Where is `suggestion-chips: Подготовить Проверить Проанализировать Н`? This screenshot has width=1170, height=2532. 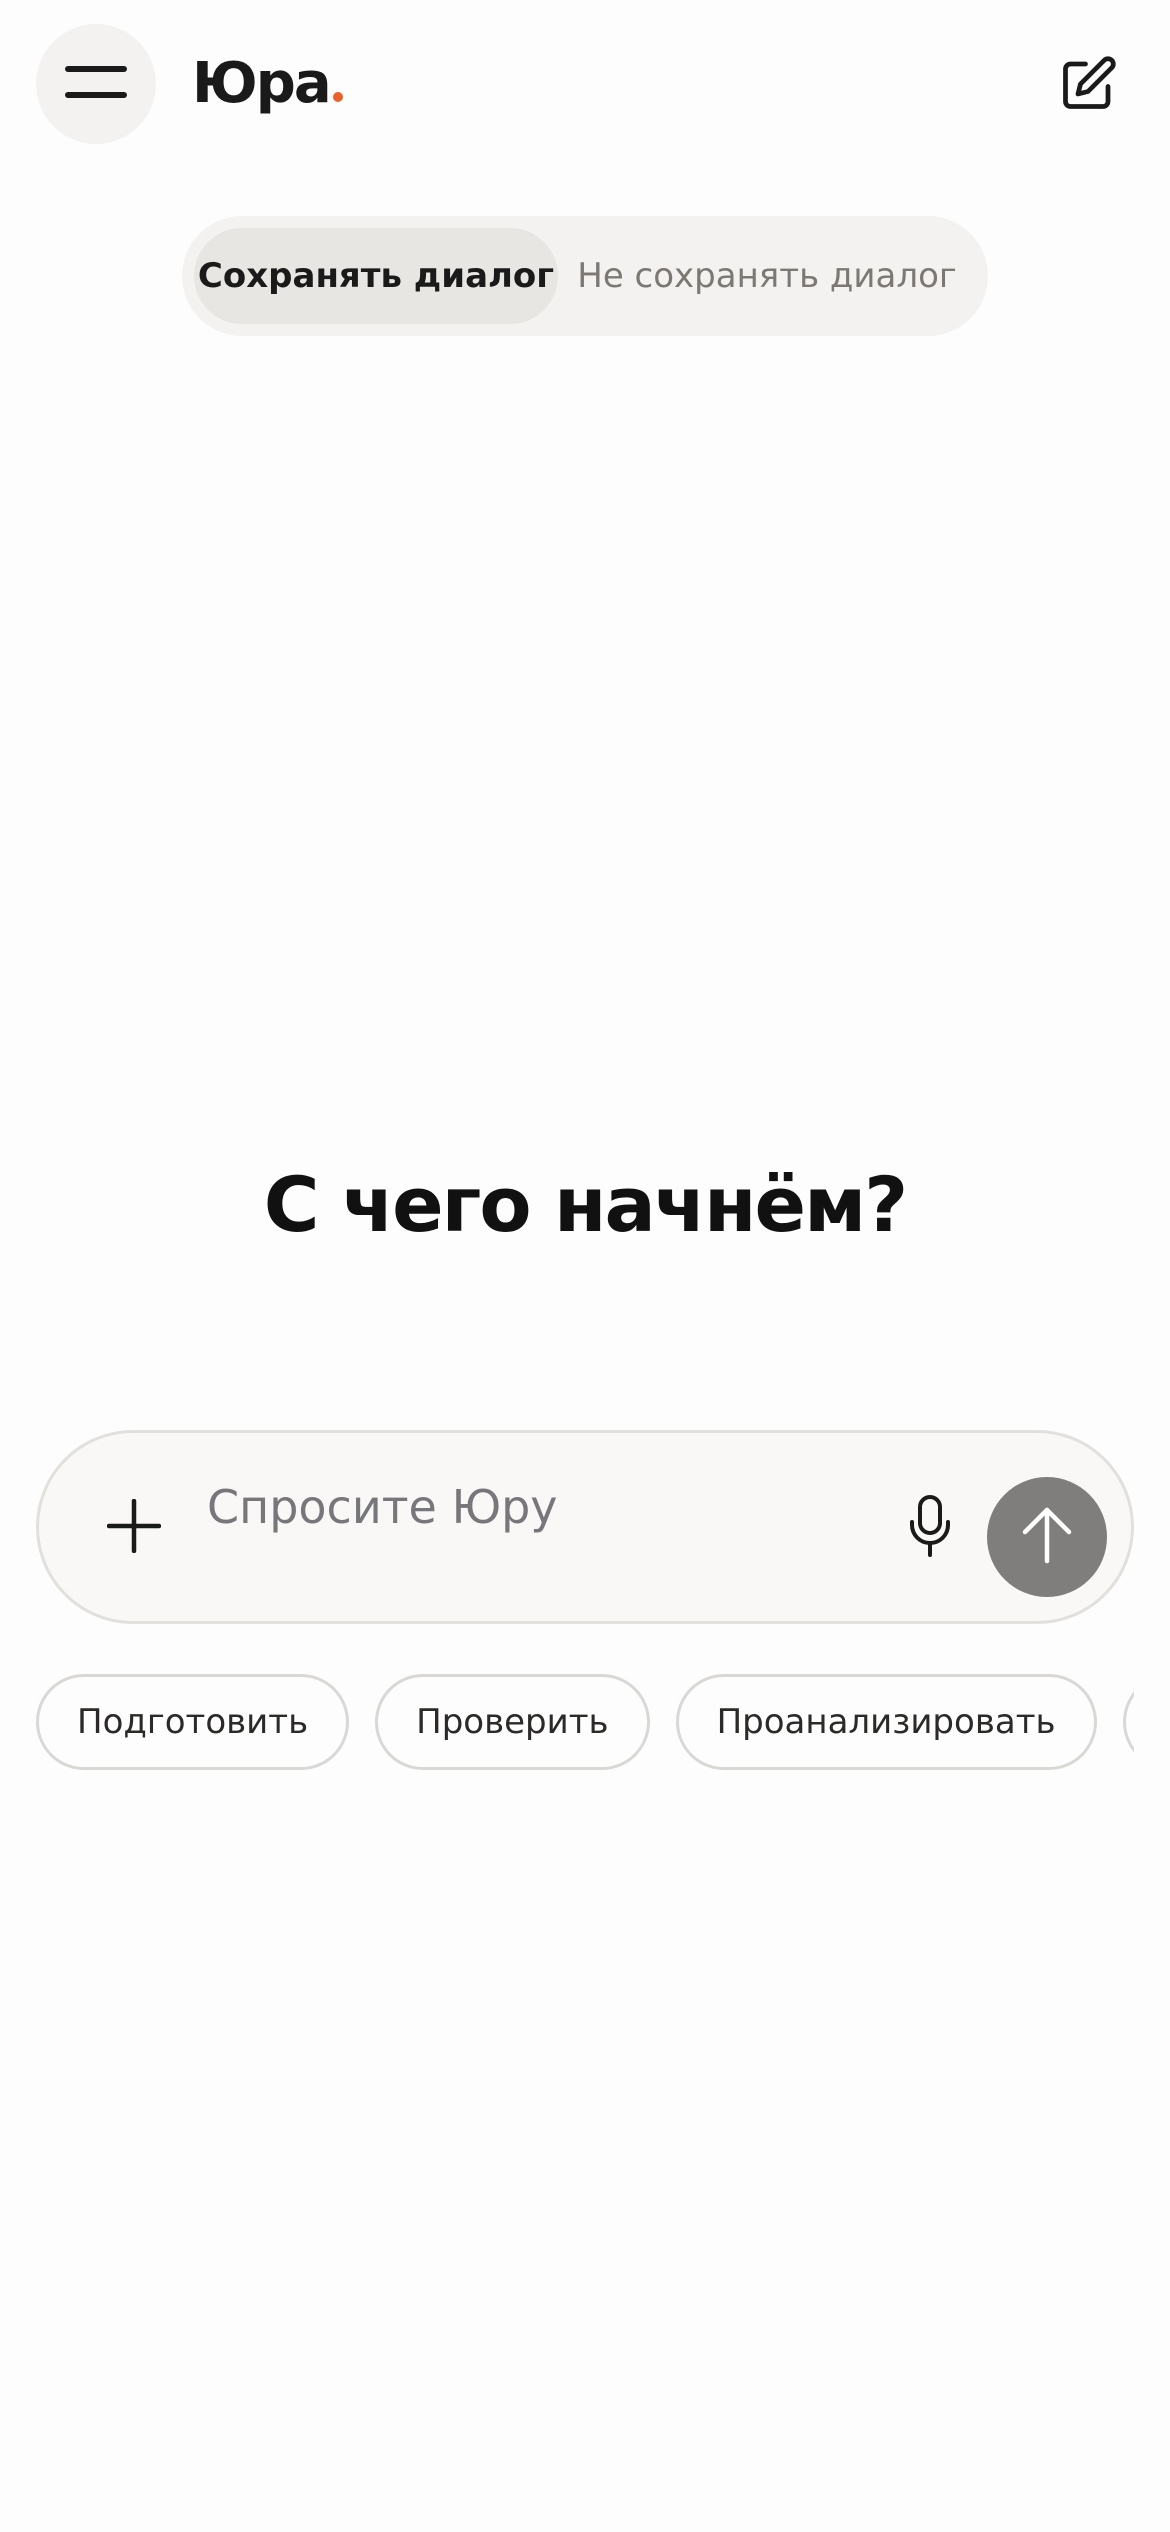 suggestion-chips: Подготовить Проверить Проанализировать Н is located at coordinates (585, 1722).